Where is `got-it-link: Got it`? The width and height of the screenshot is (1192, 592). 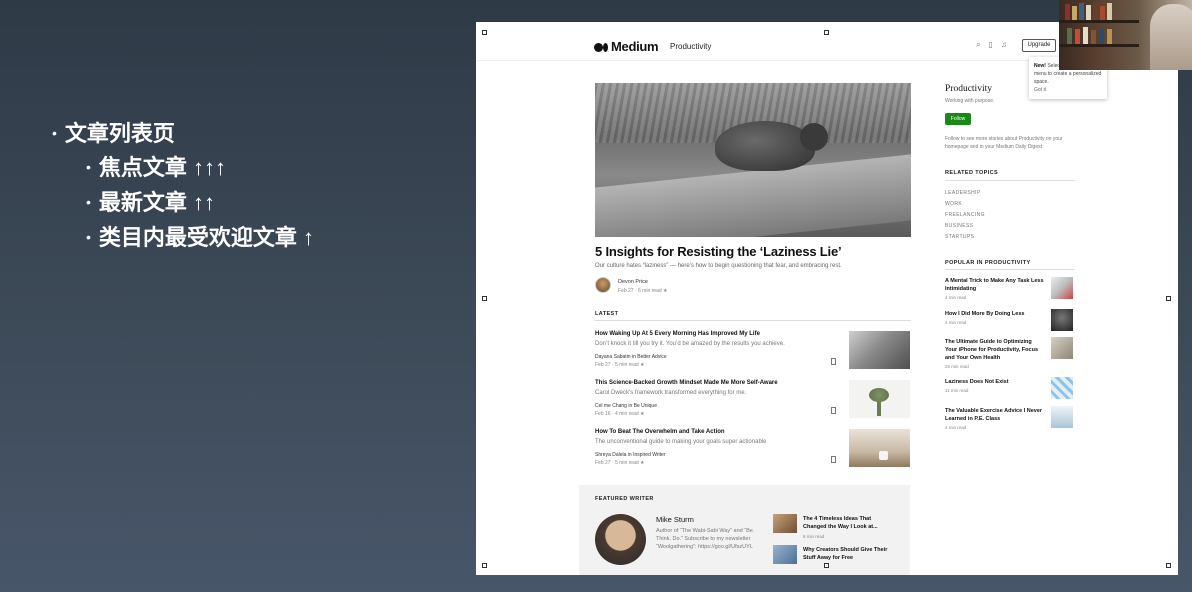
got-it-link: Got it is located at coordinates (1040, 90).